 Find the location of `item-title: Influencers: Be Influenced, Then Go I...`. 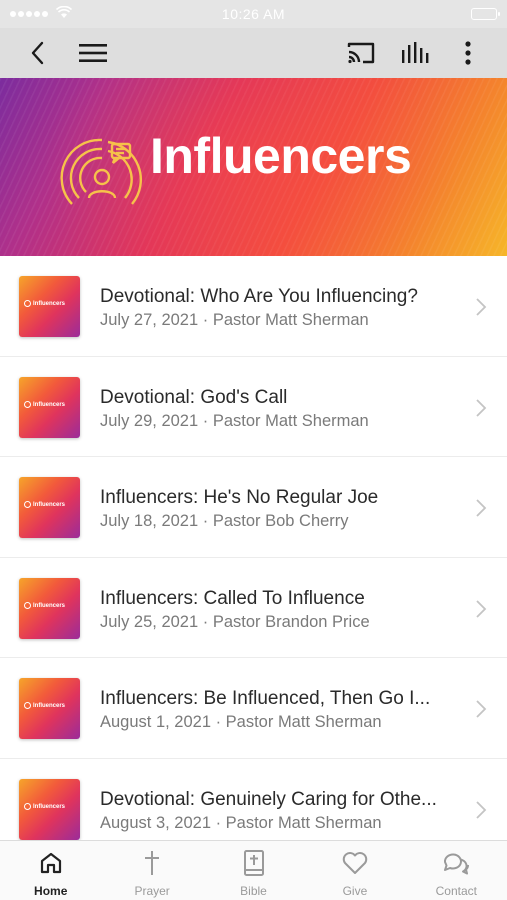

item-title: Influencers: Be Influenced, Then Go I... is located at coordinates (265, 698).